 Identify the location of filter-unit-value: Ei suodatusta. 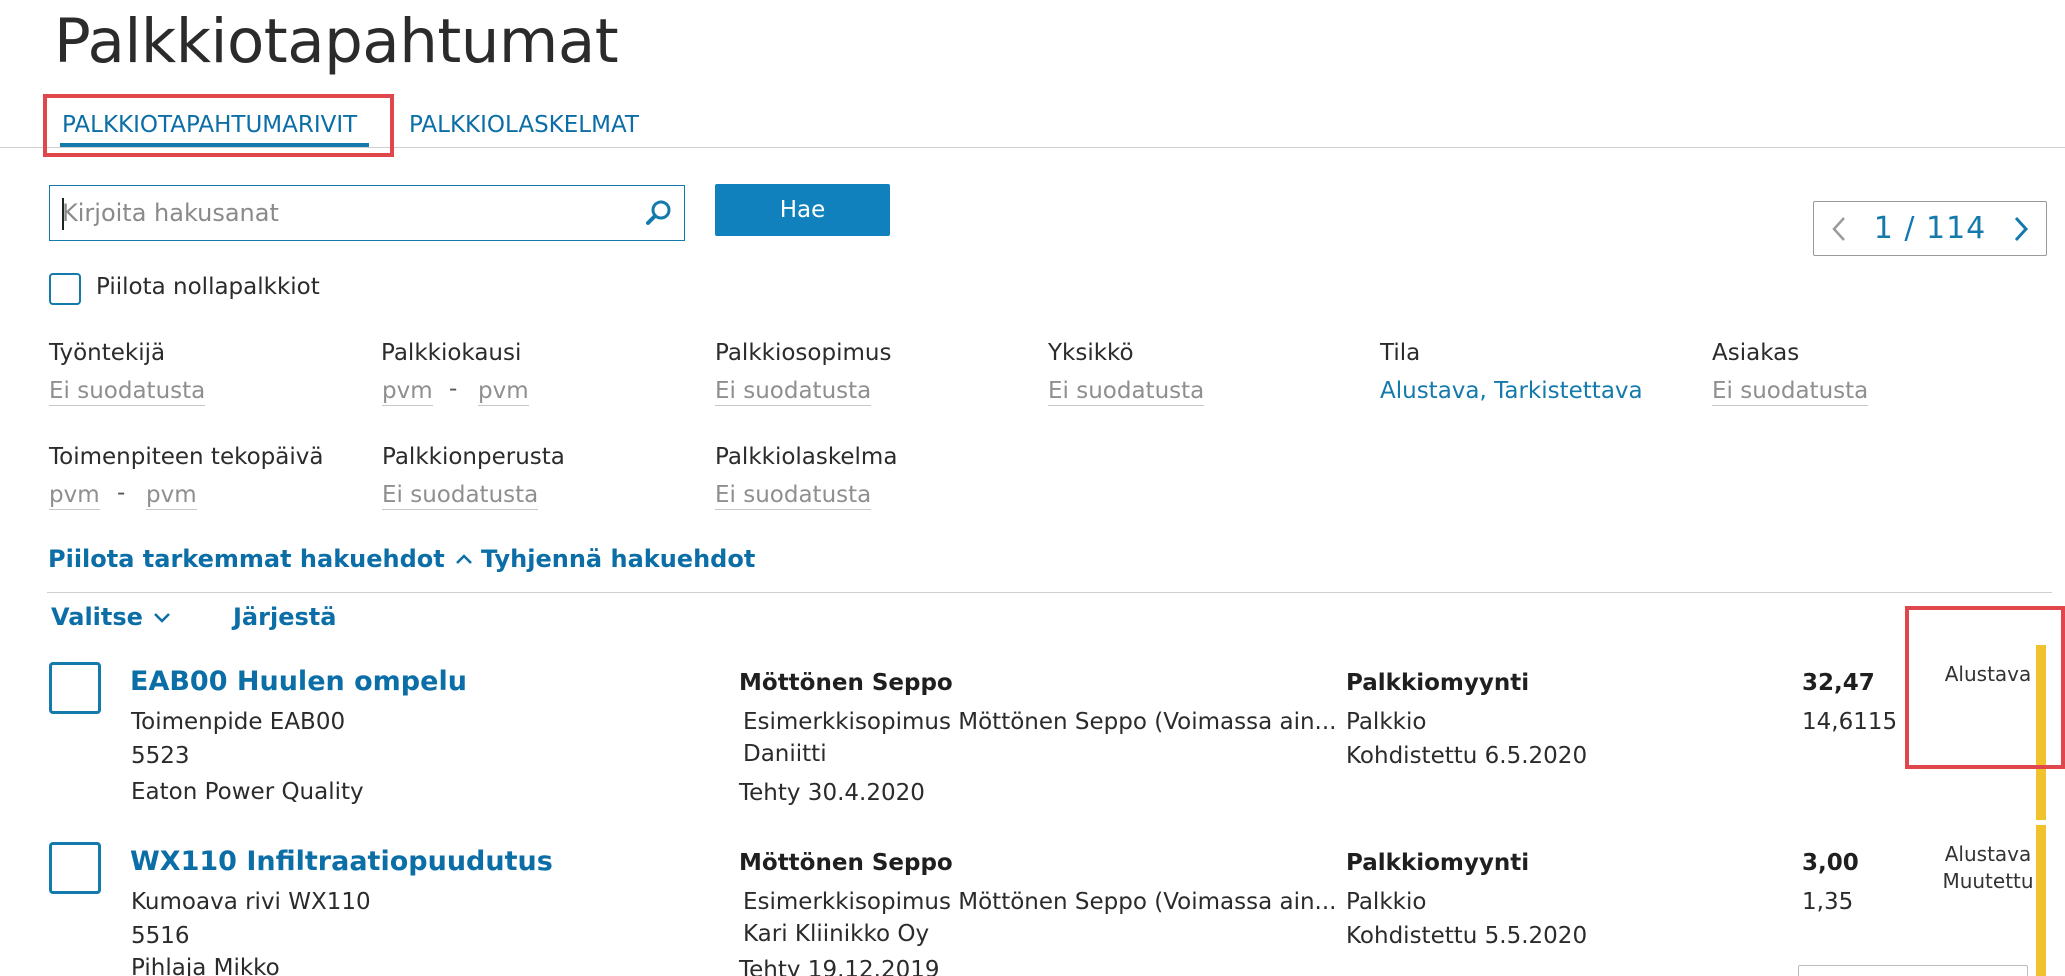
(1126, 392).